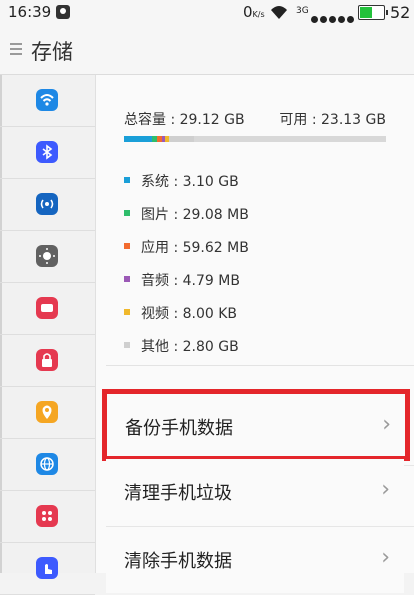 This screenshot has height=595, width=414. What do you see at coordinates (207, 13) in the screenshot?
I see `status-bar: 16:39 0K/s 3G 52` at bounding box center [207, 13].